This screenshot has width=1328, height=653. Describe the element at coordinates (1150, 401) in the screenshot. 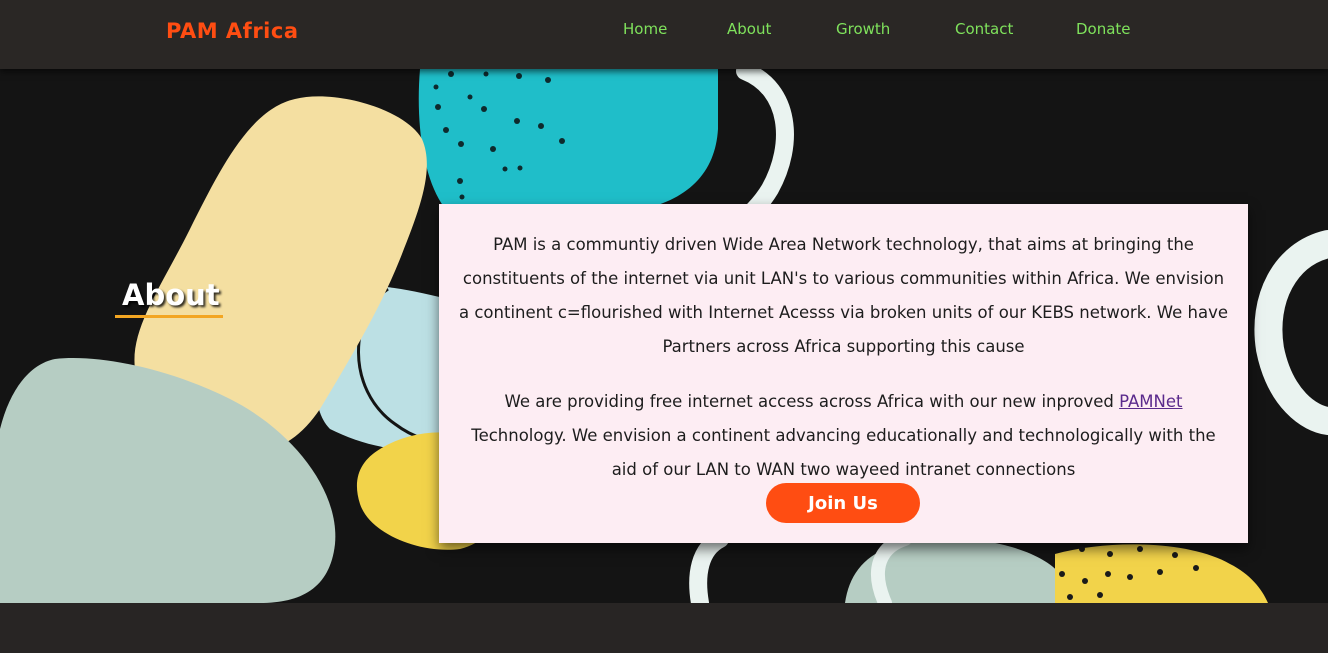

I see `pamnet-link: PAMNet` at that location.